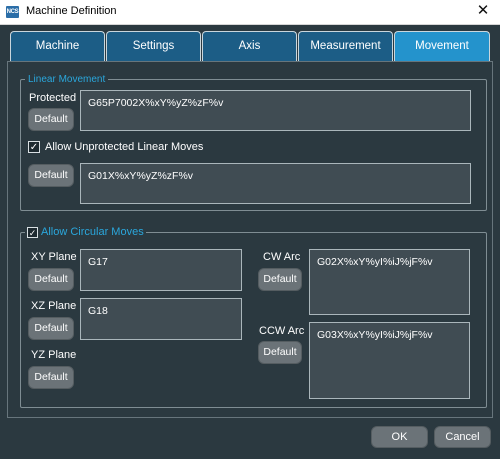 The height and width of the screenshot is (459, 500). Describe the element at coordinates (280, 352) in the screenshot. I see `ccw-default-button: Default` at that location.